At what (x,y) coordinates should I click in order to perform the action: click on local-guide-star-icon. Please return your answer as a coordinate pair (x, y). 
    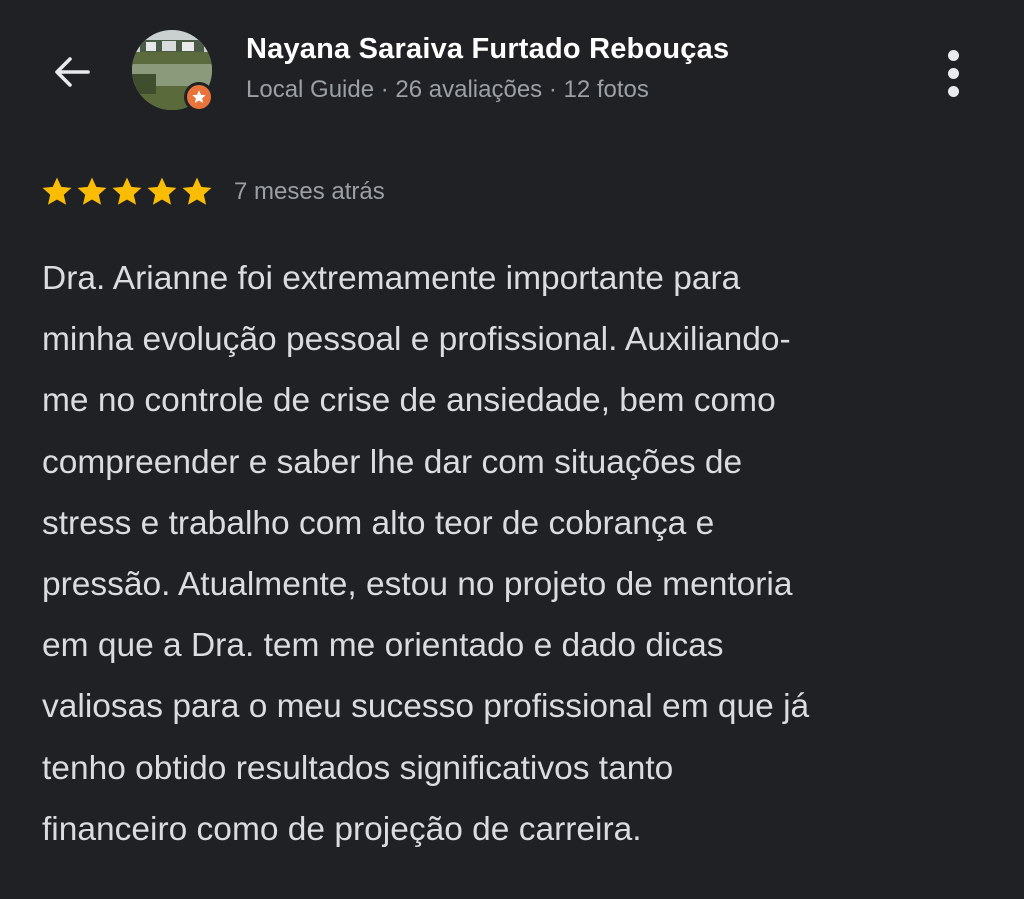
    Looking at the image, I should click on (199, 96).